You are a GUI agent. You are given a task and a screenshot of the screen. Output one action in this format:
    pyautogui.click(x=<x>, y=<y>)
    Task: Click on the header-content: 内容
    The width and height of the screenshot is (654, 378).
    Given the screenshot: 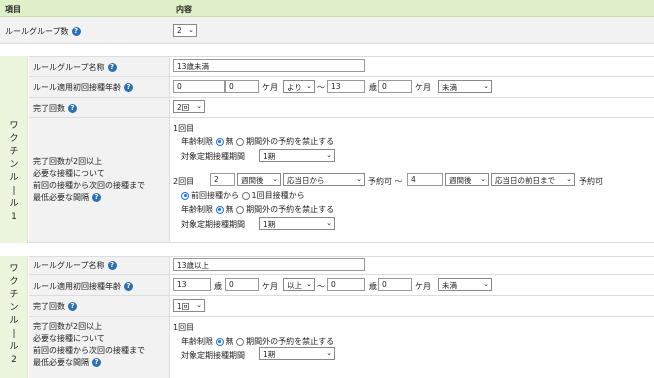 What is the action you would take?
    pyautogui.click(x=184, y=9)
    